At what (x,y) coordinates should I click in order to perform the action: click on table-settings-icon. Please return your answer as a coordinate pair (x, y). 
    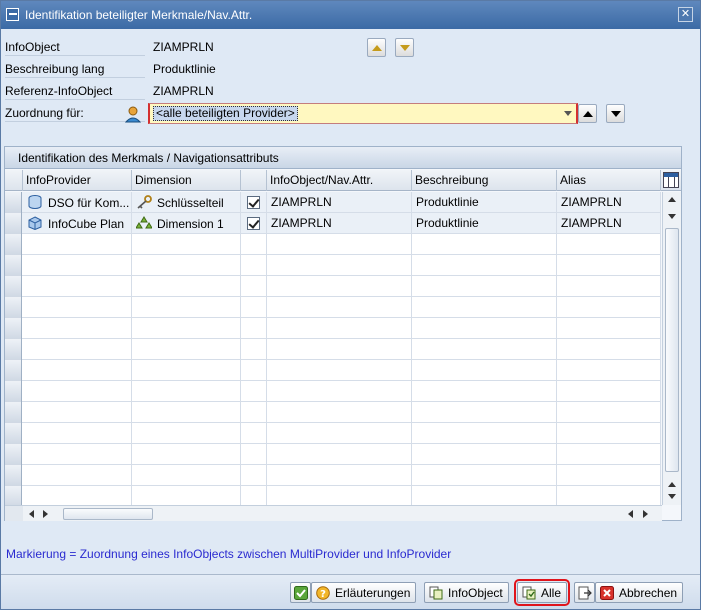
    Looking at the image, I should click on (671, 180).